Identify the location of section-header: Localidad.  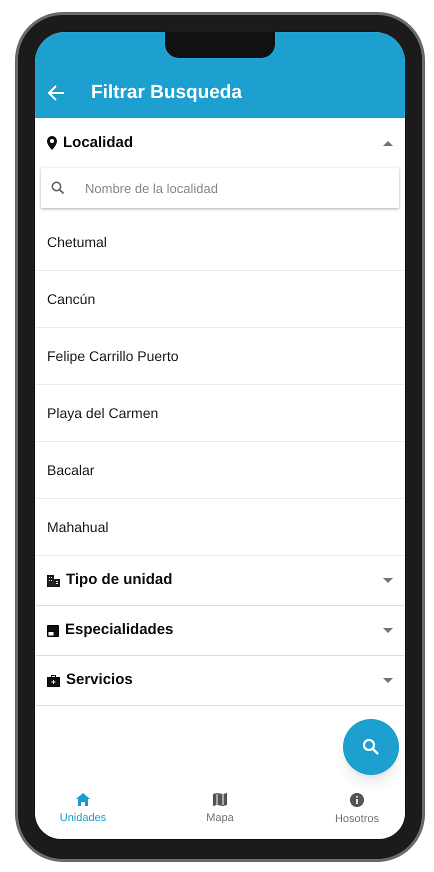
(220, 143).